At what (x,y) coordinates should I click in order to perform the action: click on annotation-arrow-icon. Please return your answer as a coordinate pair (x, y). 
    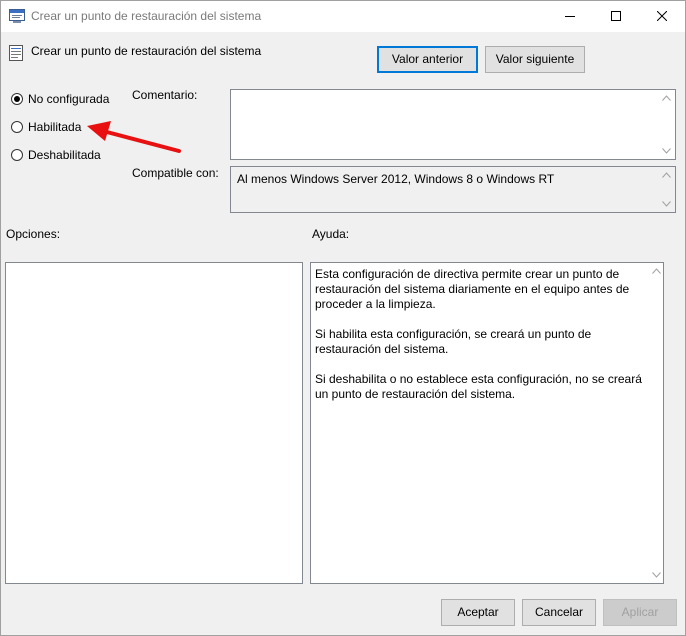
    Looking at the image, I should click on (134, 137).